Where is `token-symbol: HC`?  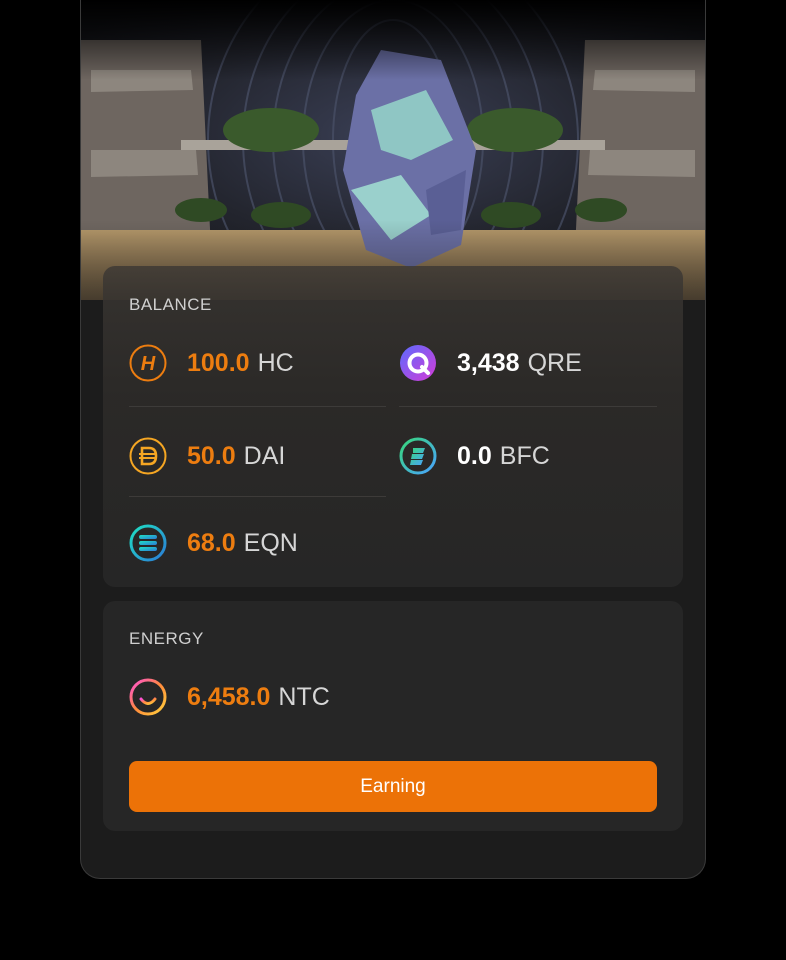
token-symbol: HC is located at coordinates (275, 362).